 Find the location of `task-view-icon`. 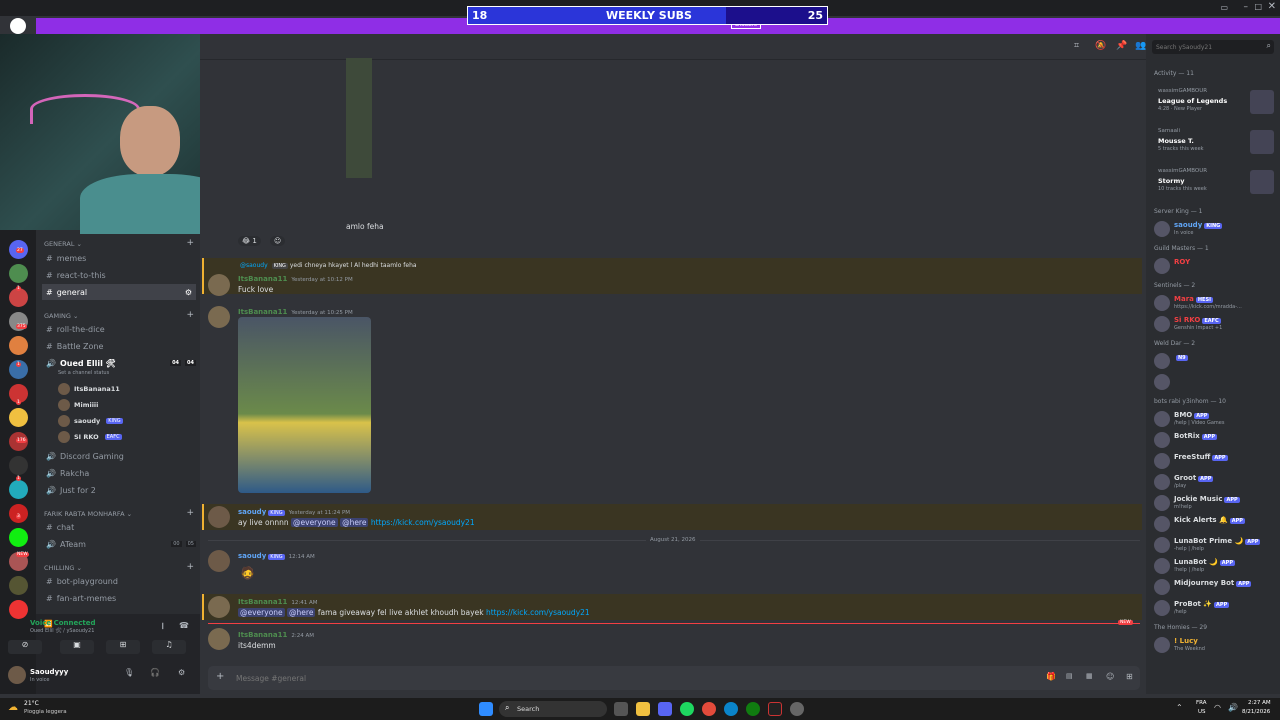

task-view-icon is located at coordinates (621, 709).